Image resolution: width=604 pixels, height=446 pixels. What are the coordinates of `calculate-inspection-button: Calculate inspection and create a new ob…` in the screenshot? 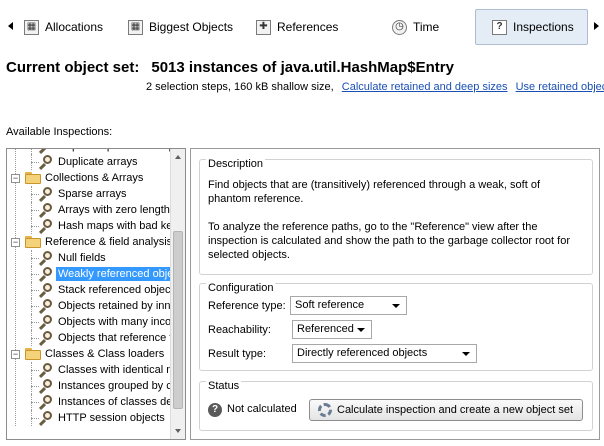 It's located at (446, 410).